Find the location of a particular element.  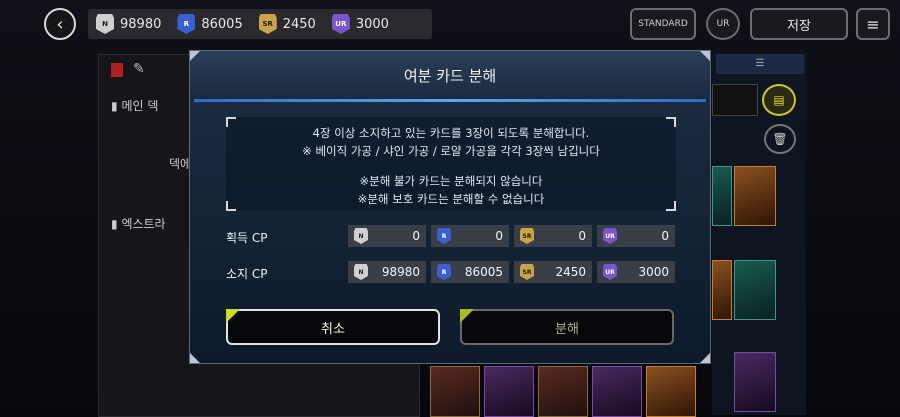

ur-filter-button: UR is located at coordinates (723, 24).